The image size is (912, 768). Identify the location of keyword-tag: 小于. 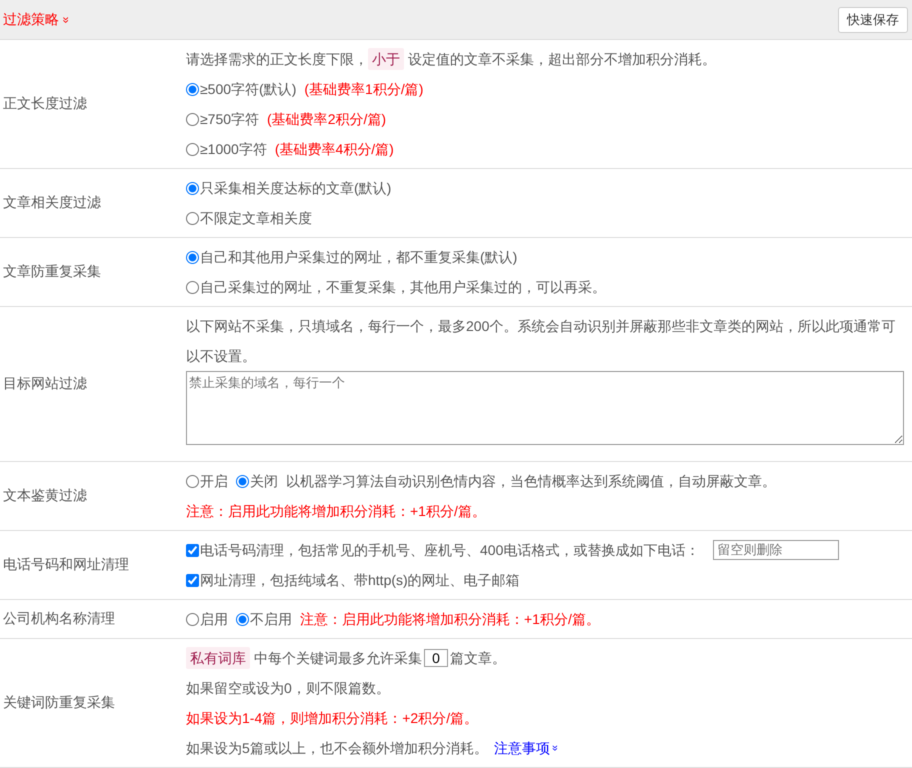
(386, 59).